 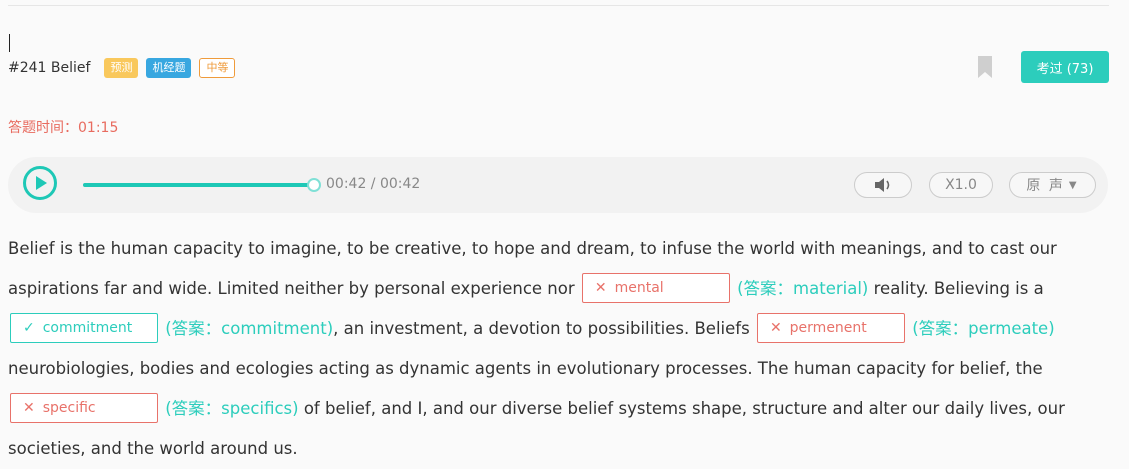 What do you see at coordinates (1073, 185) in the screenshot?
I see `chevron-down-icon: ▼` at bounding box center [1073, 185].